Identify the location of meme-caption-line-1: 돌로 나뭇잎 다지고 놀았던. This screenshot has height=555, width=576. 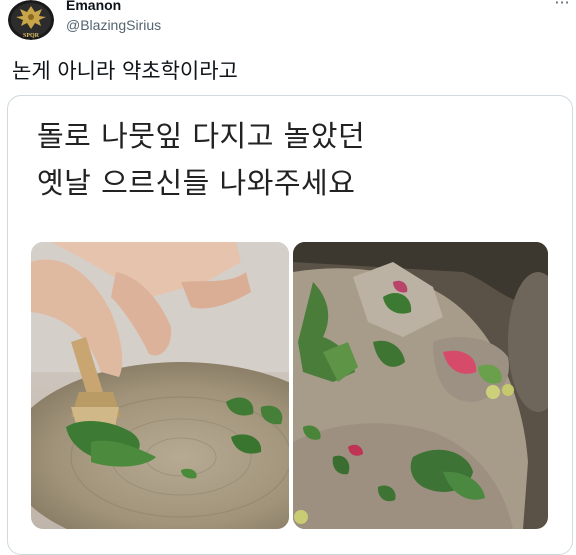
(201, 136).